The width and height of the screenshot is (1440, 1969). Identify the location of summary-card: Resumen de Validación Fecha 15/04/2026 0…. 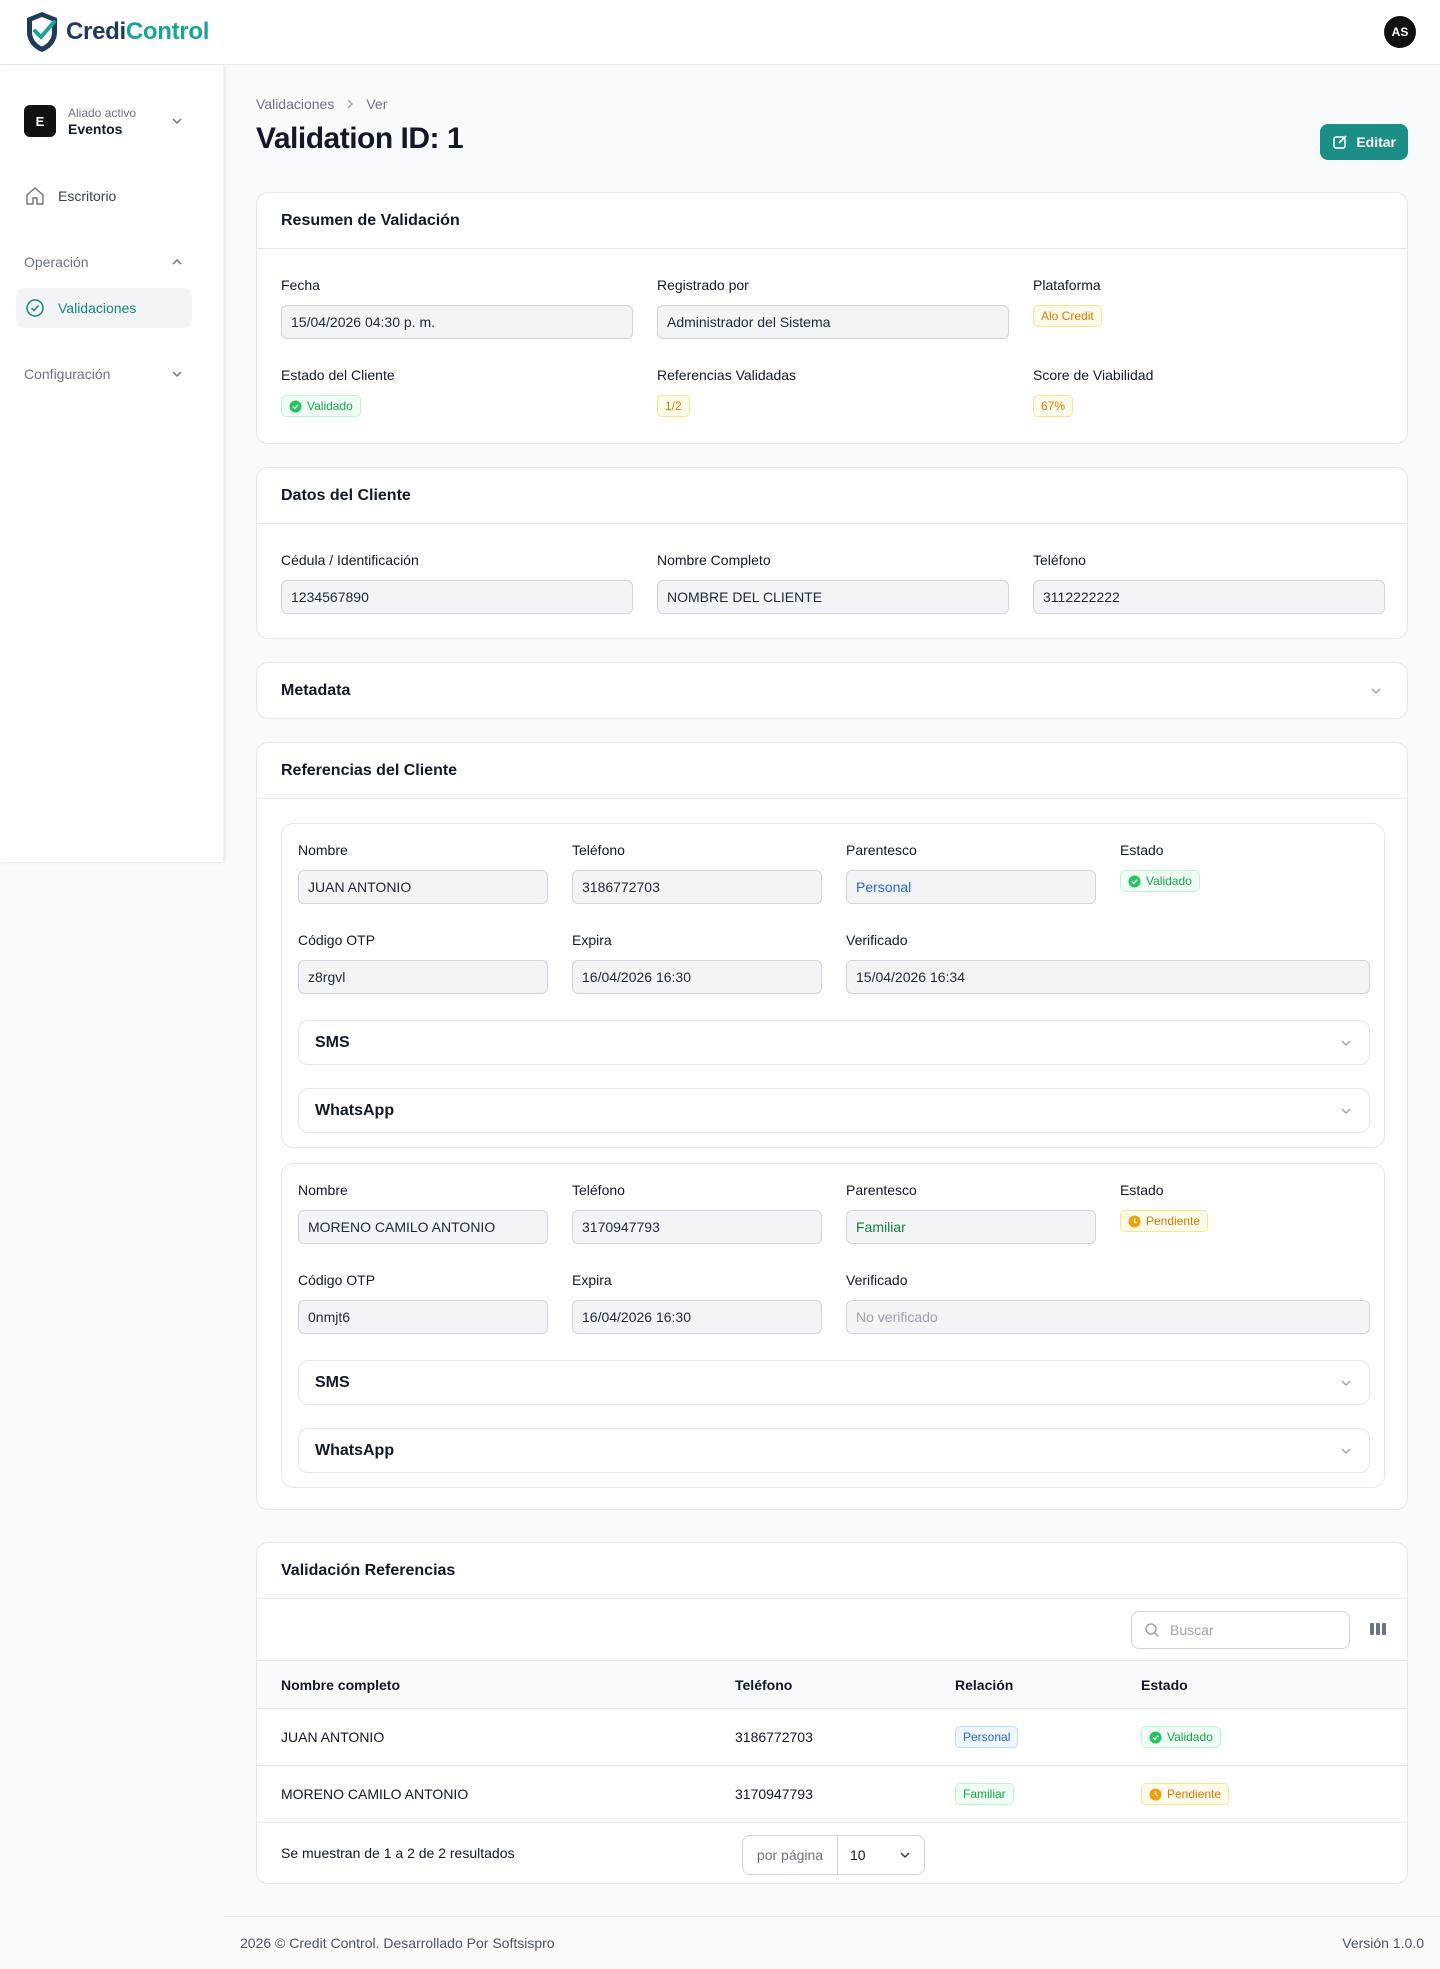
(832, 318).